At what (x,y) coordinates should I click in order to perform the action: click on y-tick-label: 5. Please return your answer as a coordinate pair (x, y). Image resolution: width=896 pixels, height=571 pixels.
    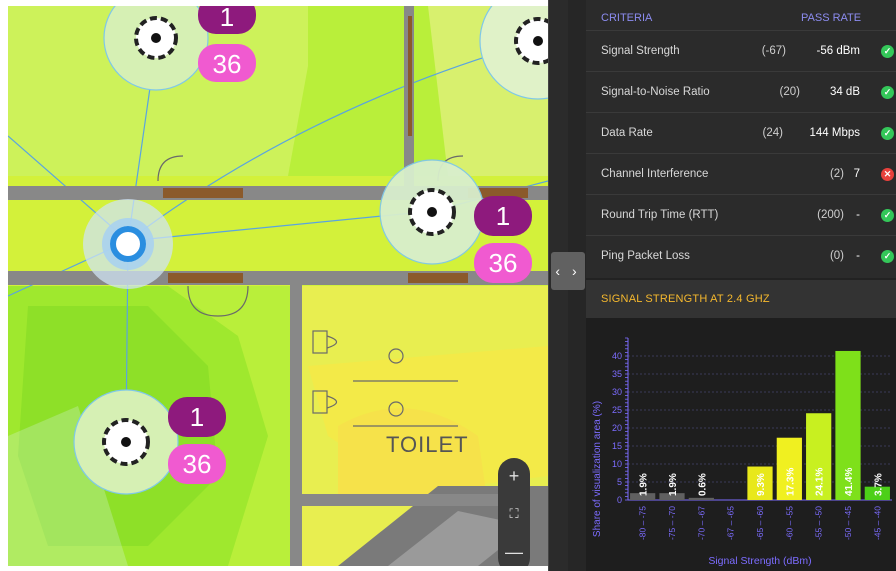
    Looking at the image, I should click on (619, 482).